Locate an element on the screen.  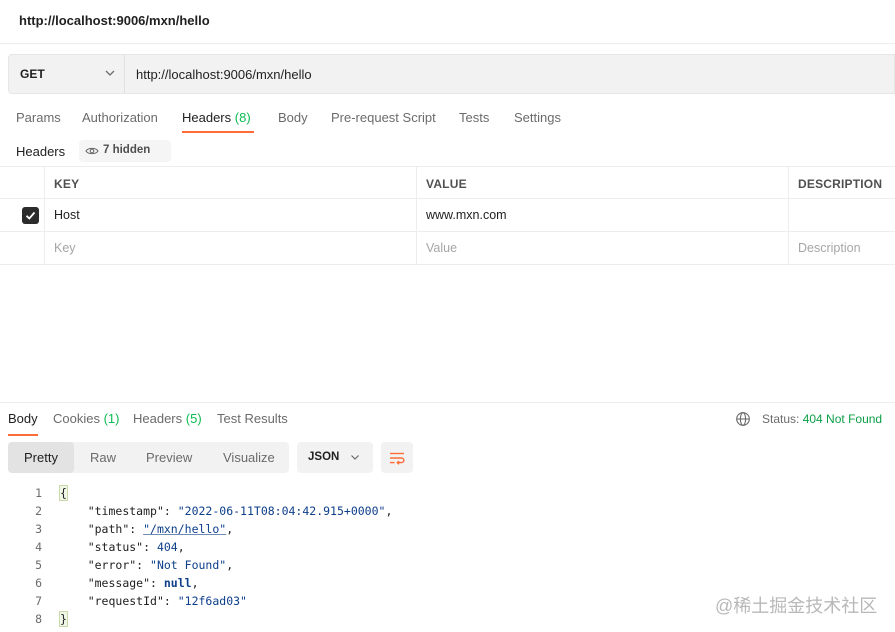
json-value: 404 is located at coordinates (167, 547).